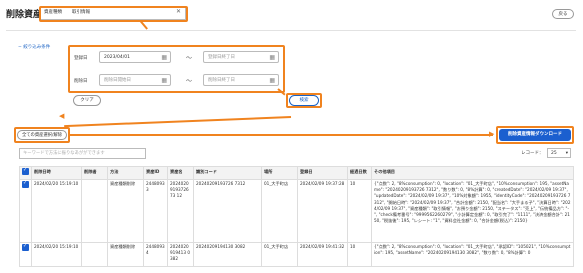  Describe the element at coordinates (155, 254) in the screenshot. I see `cell-asset-id: 24480934` at that location.